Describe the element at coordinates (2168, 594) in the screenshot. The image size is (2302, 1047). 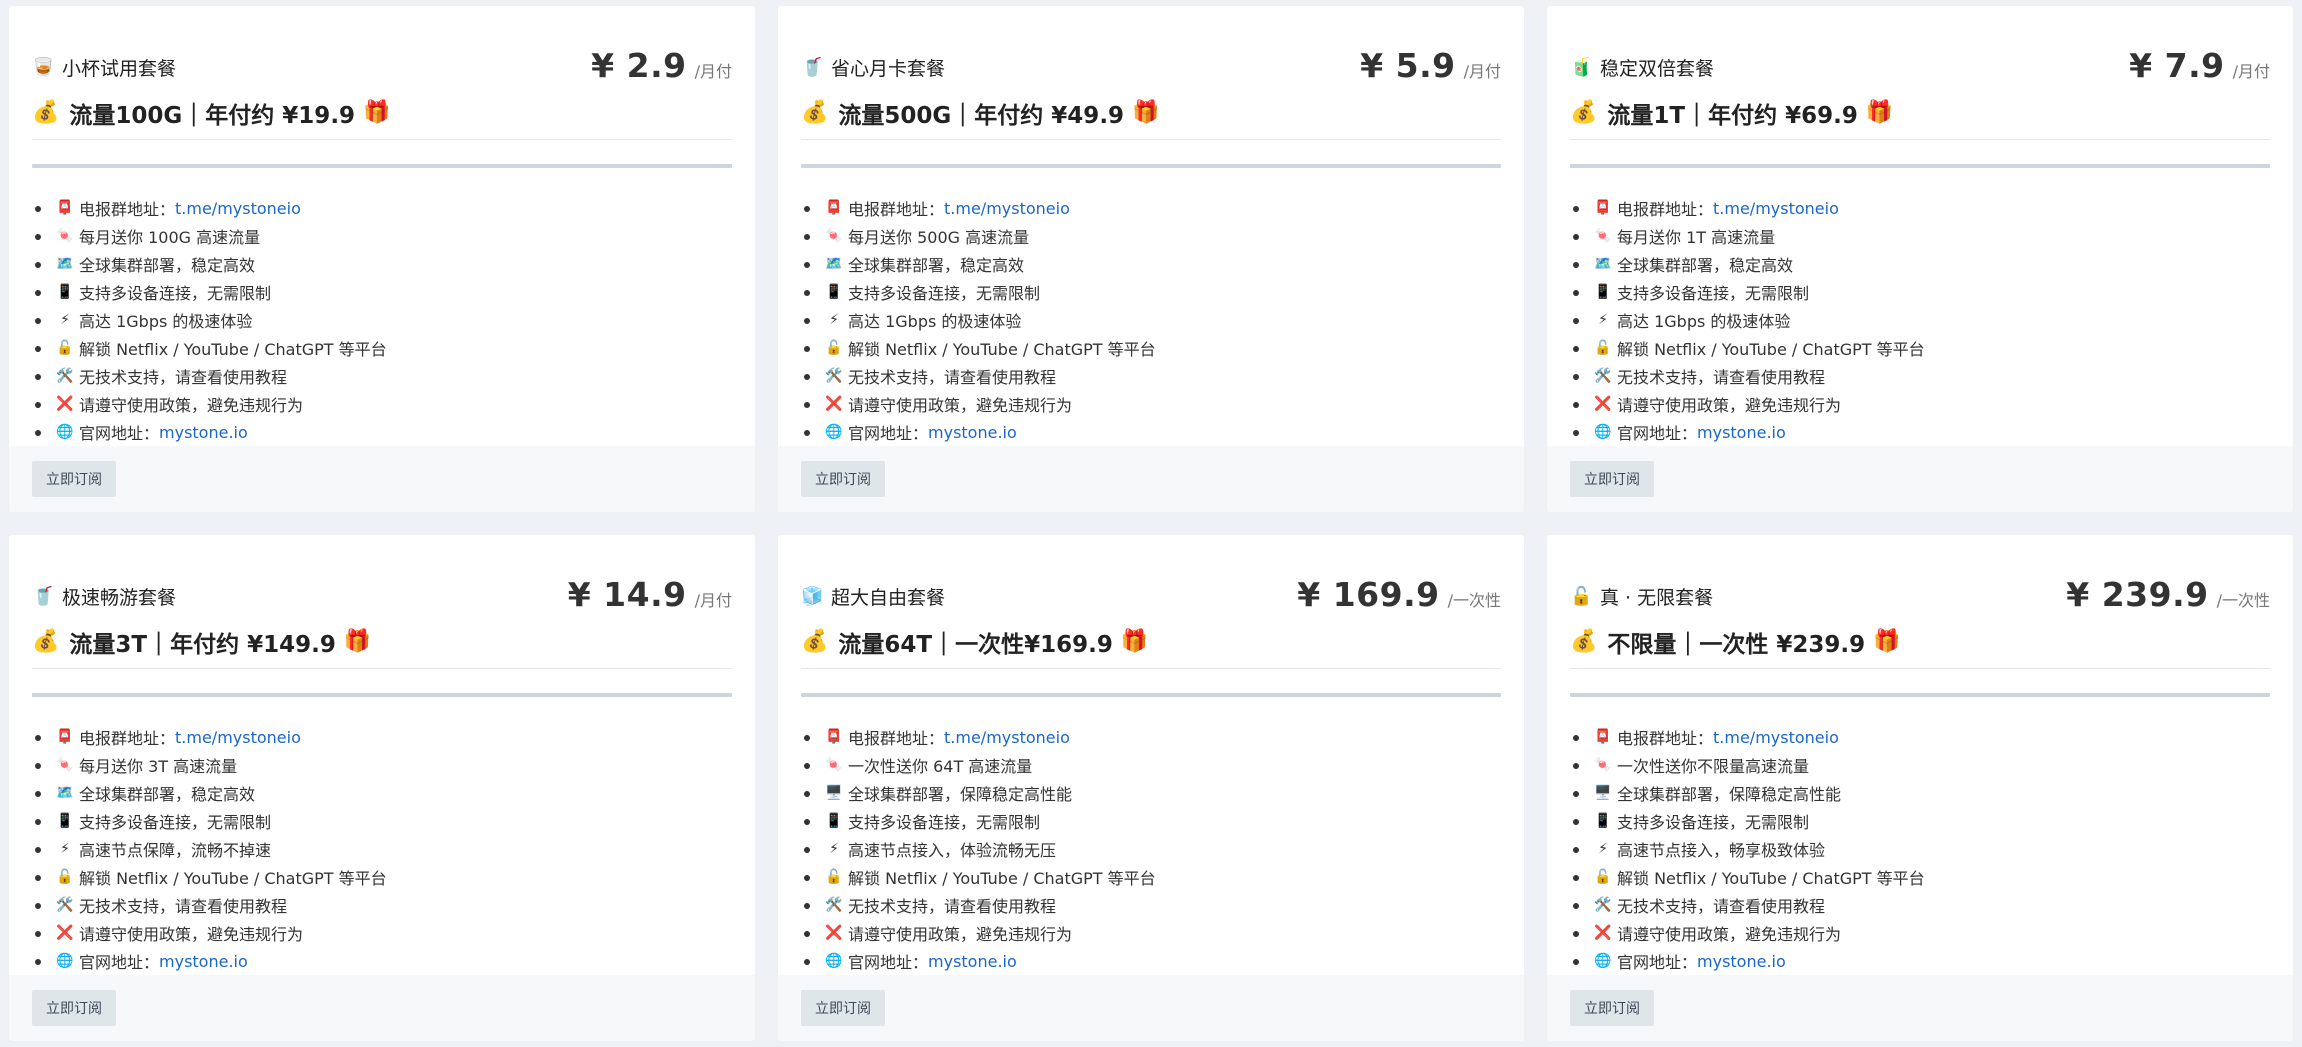
I see `plan-price-group: ¥ 239.9 /一次性` at that location.